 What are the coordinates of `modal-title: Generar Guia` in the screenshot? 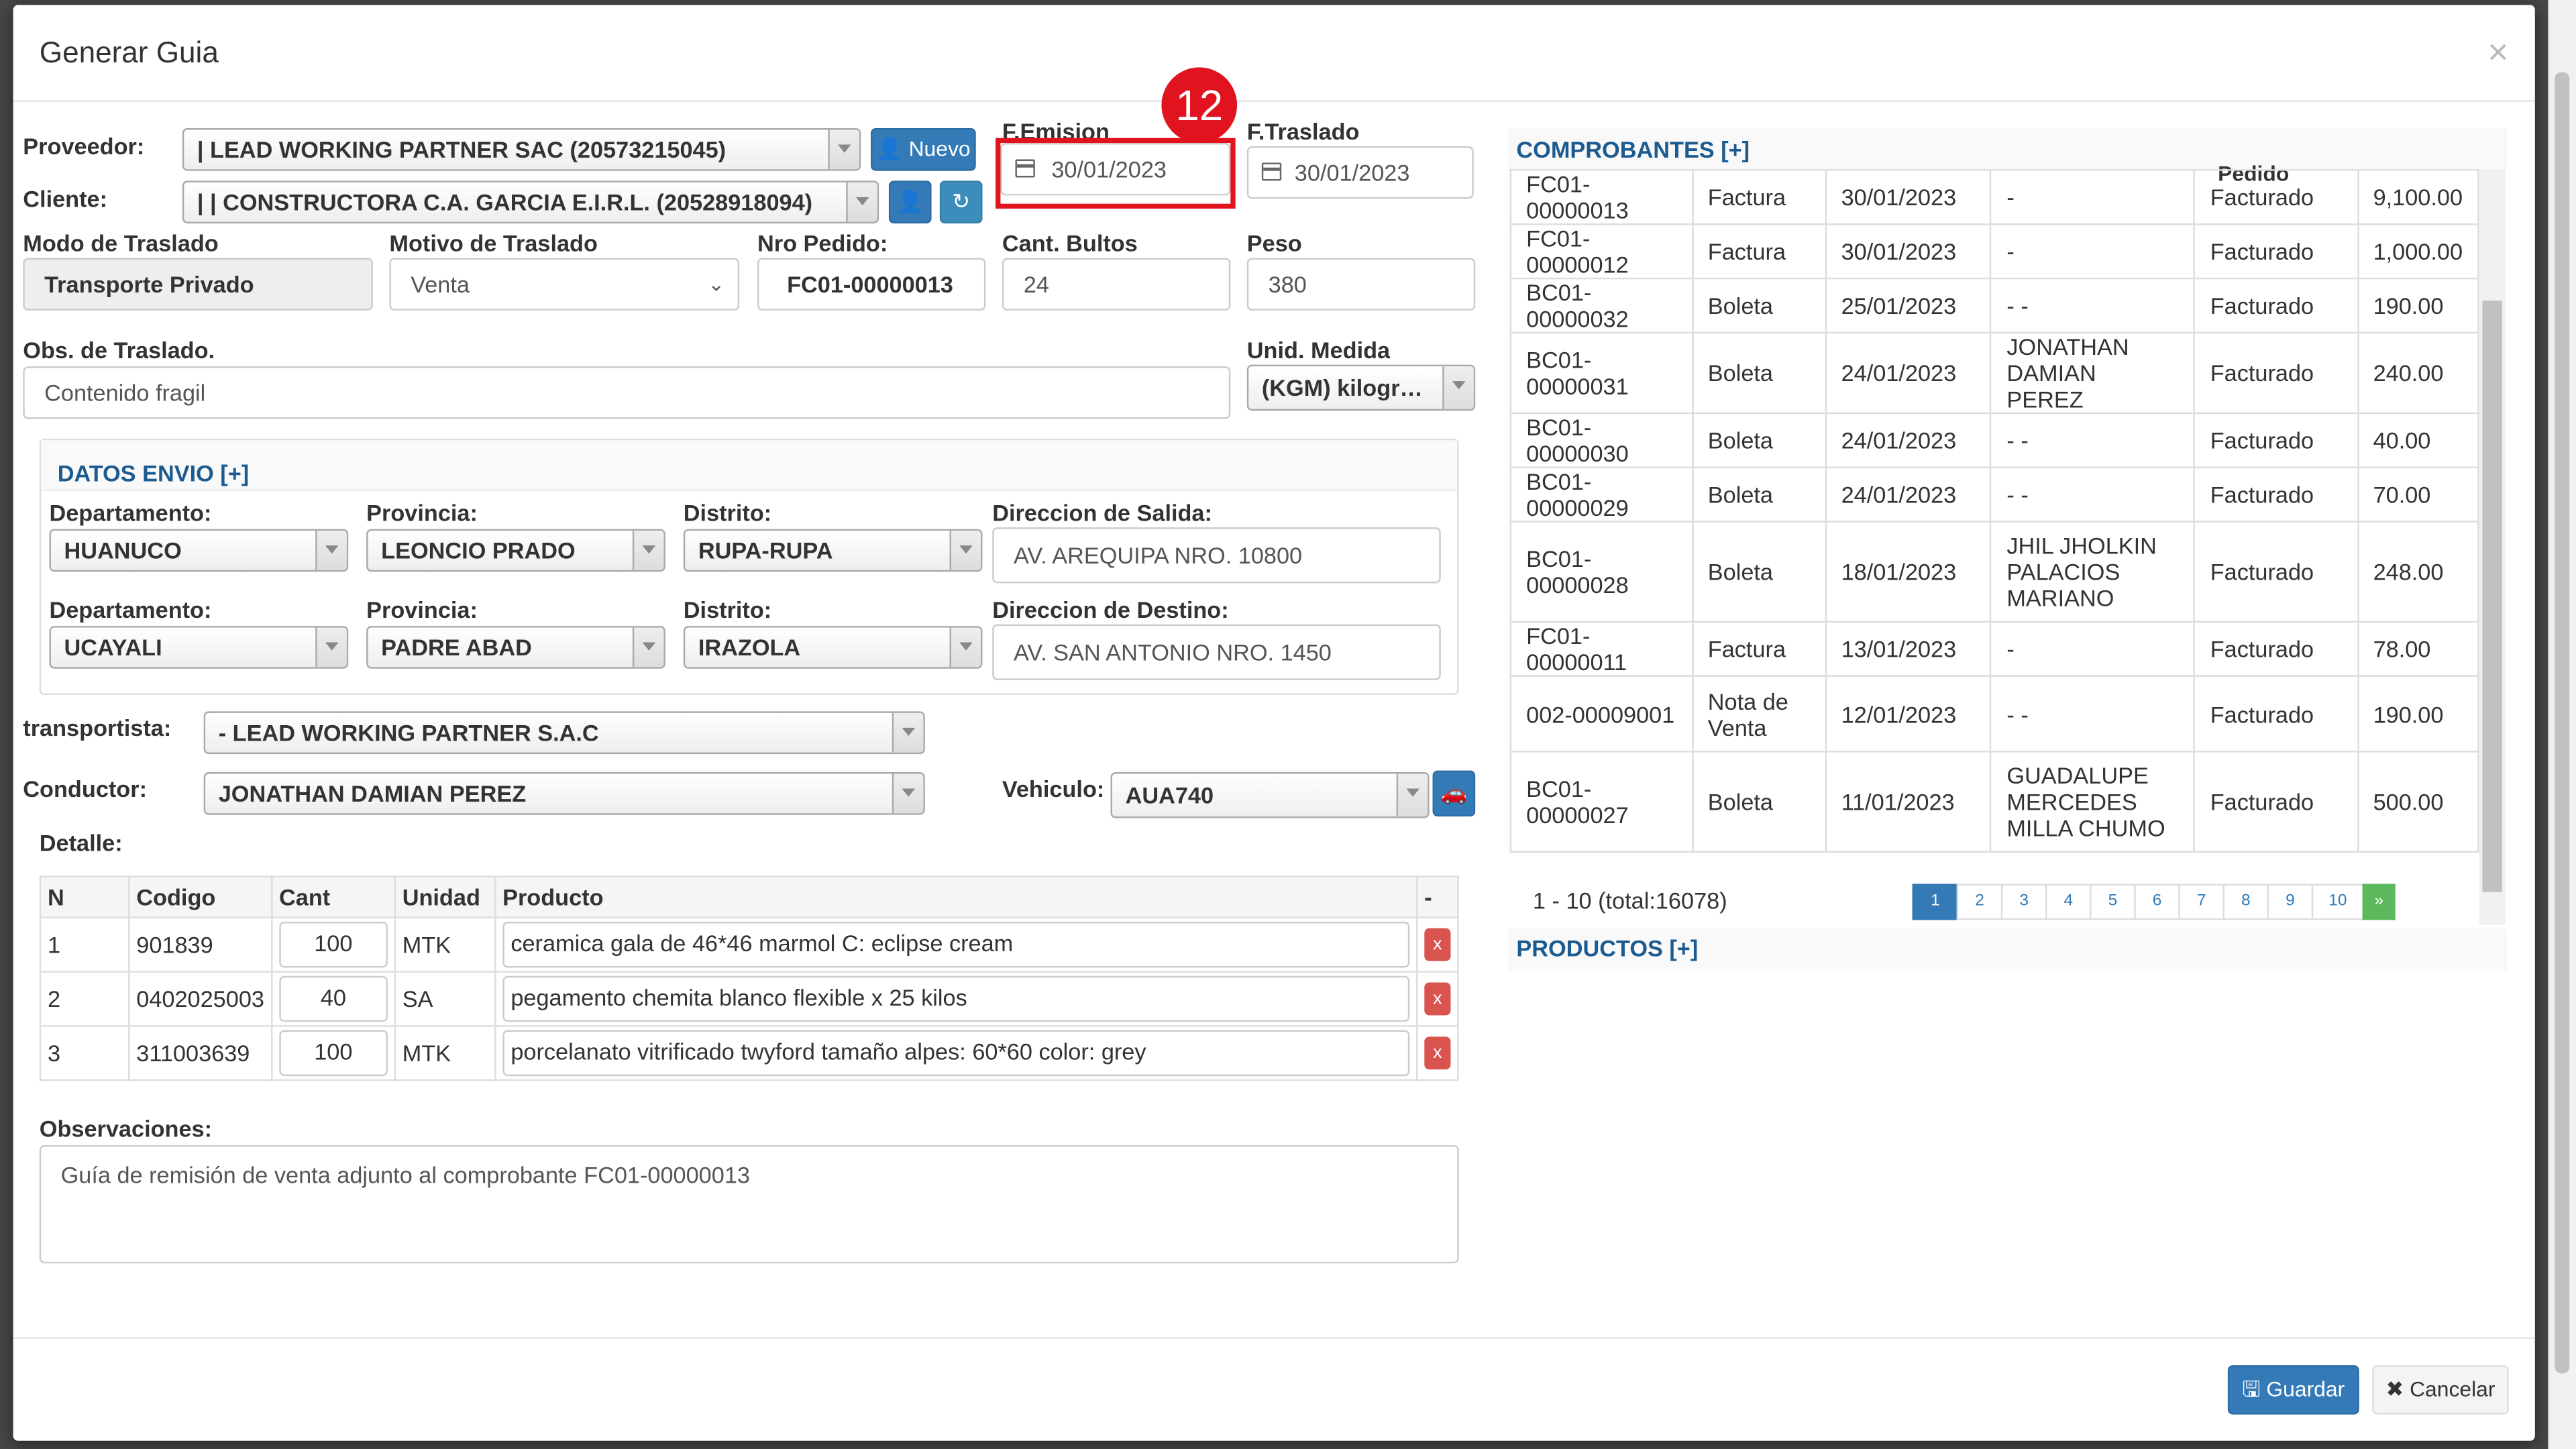 It's located at (129, 52).